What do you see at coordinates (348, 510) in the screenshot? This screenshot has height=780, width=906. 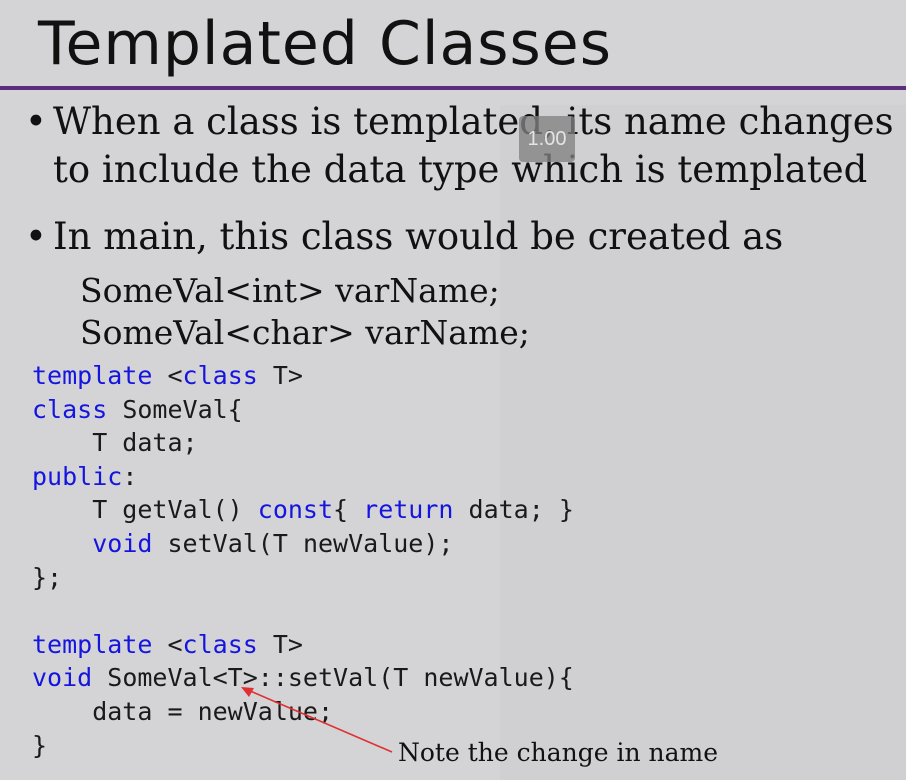 I see `code-text: {` at bounding box center [348, 510].